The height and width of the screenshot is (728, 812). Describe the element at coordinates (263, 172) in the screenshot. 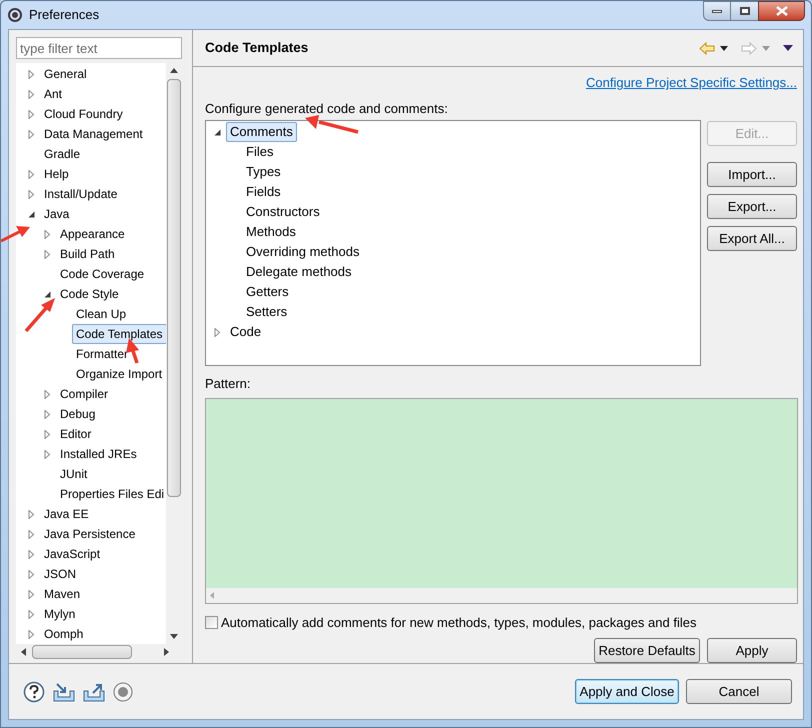

I see `tree-item: Types` at that location.